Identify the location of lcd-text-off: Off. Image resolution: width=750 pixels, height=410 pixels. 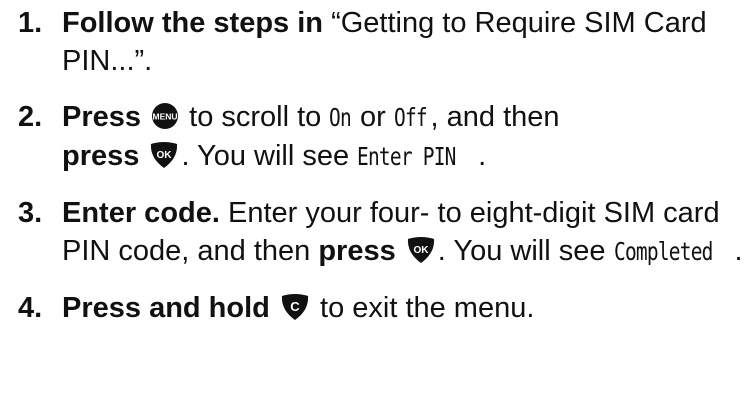
(410, 117).